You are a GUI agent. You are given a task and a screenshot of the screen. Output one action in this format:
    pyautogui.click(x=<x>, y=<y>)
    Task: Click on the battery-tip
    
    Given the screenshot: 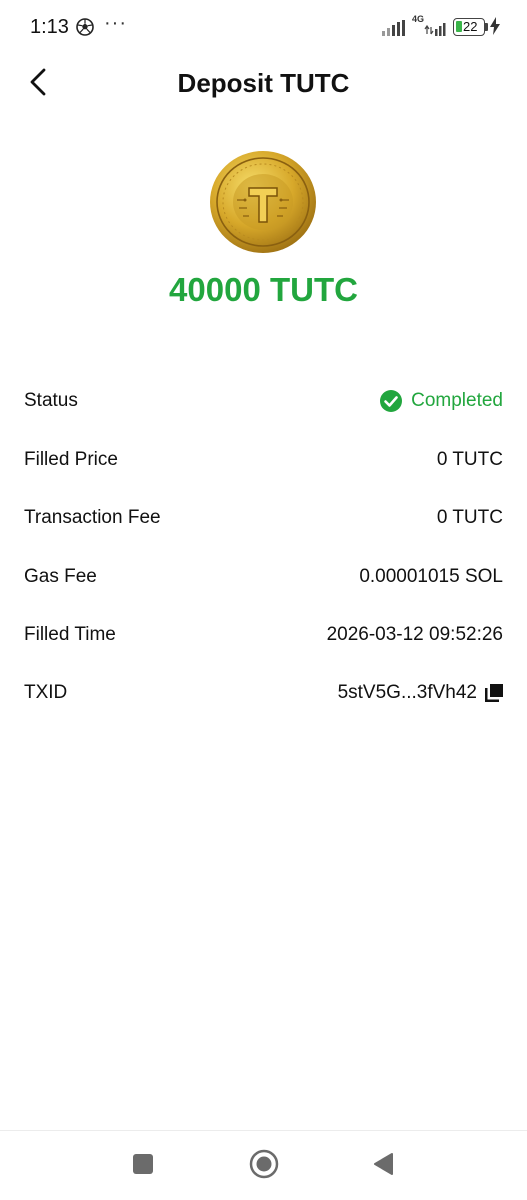 What is the action you would take?
    pyautogui.click(x=486, y=27)
    